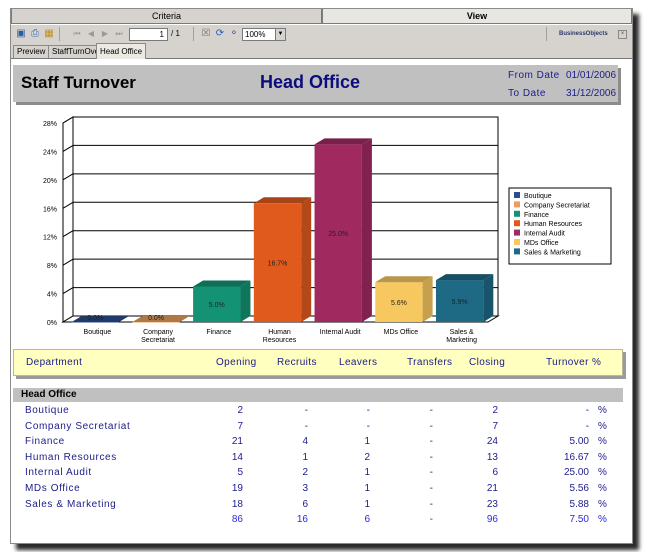  What do you see at coordinates (583, 34) in the screenshot?
I see `brand-logo: BusinessObjects` at bounding box center [583, 34].